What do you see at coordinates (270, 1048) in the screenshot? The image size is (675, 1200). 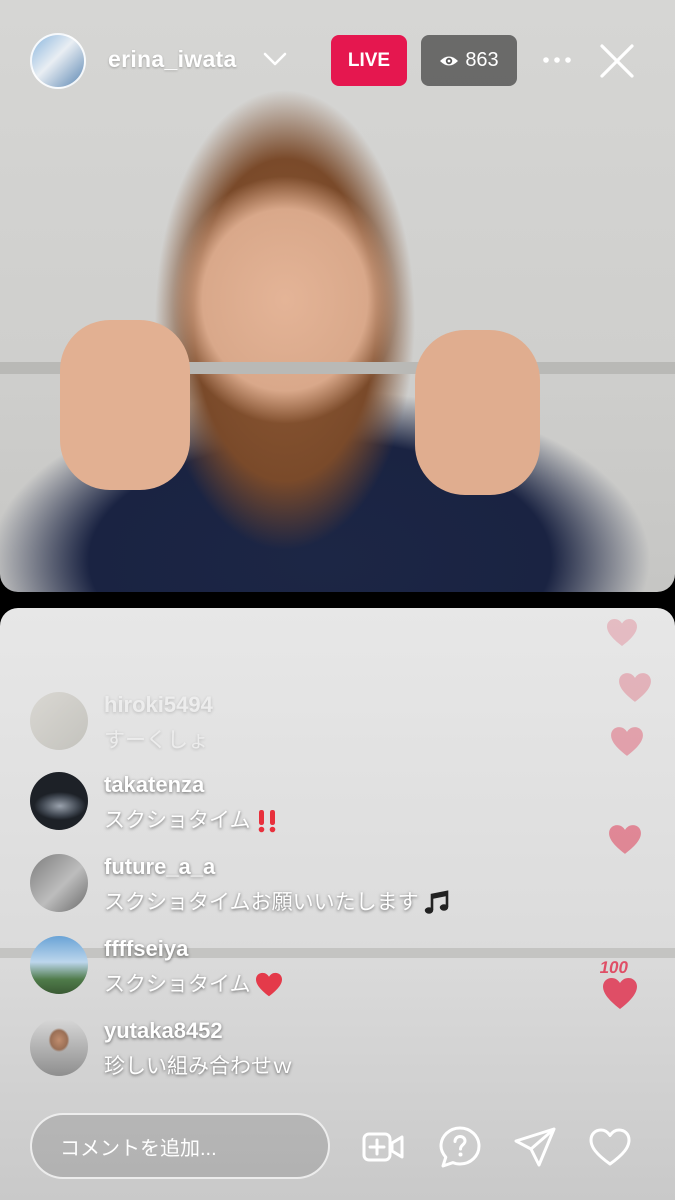 I see `comment-item: yutaka8452 珍しい組み合わせｗ` at bounding box center [270, 1048].